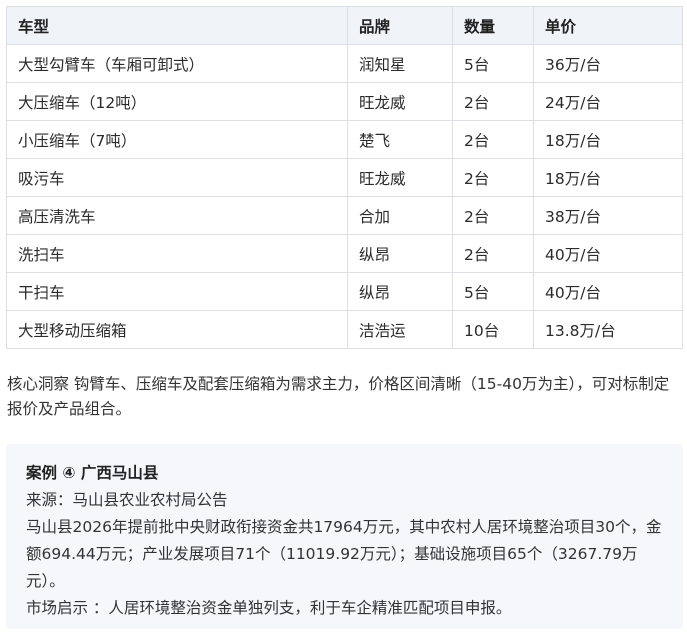 The height and width of the screenshot is (637, 687). I want to click on header-vehicle-type: 车型, so click(177, 25).